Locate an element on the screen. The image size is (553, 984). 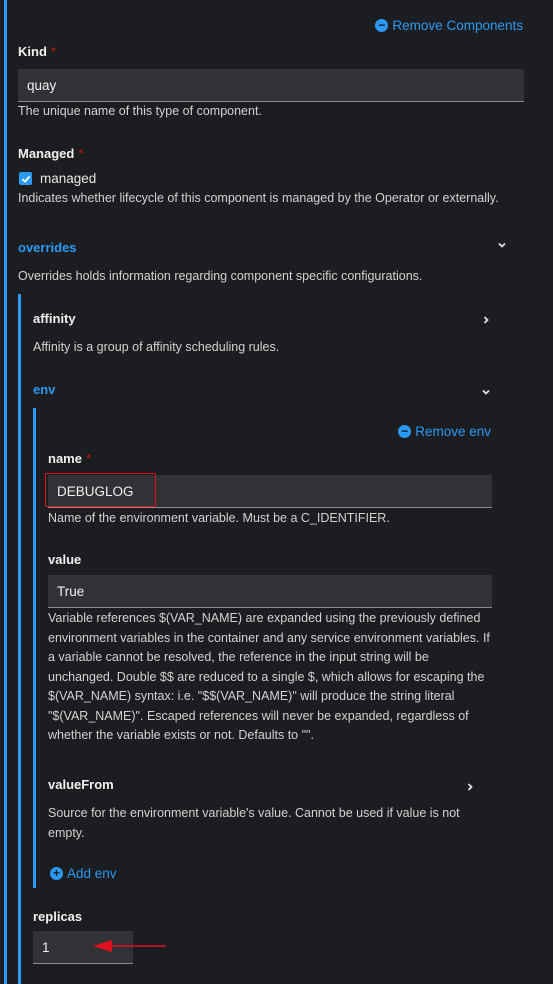
remove-components-button: − Remove Components is located at coordinates (449, 25).